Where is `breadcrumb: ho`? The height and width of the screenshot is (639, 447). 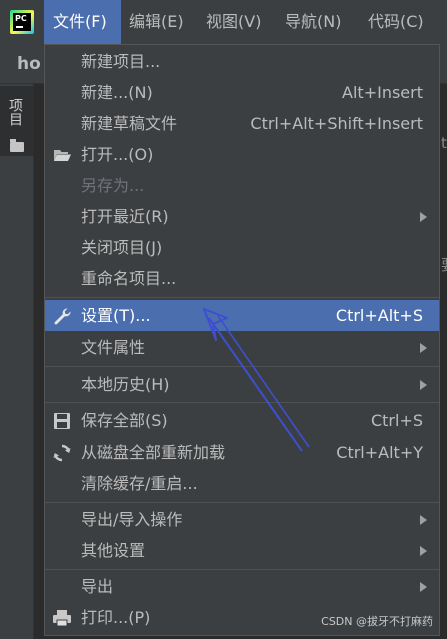
breadcrumb: ho is located at coordinates (29, 64).